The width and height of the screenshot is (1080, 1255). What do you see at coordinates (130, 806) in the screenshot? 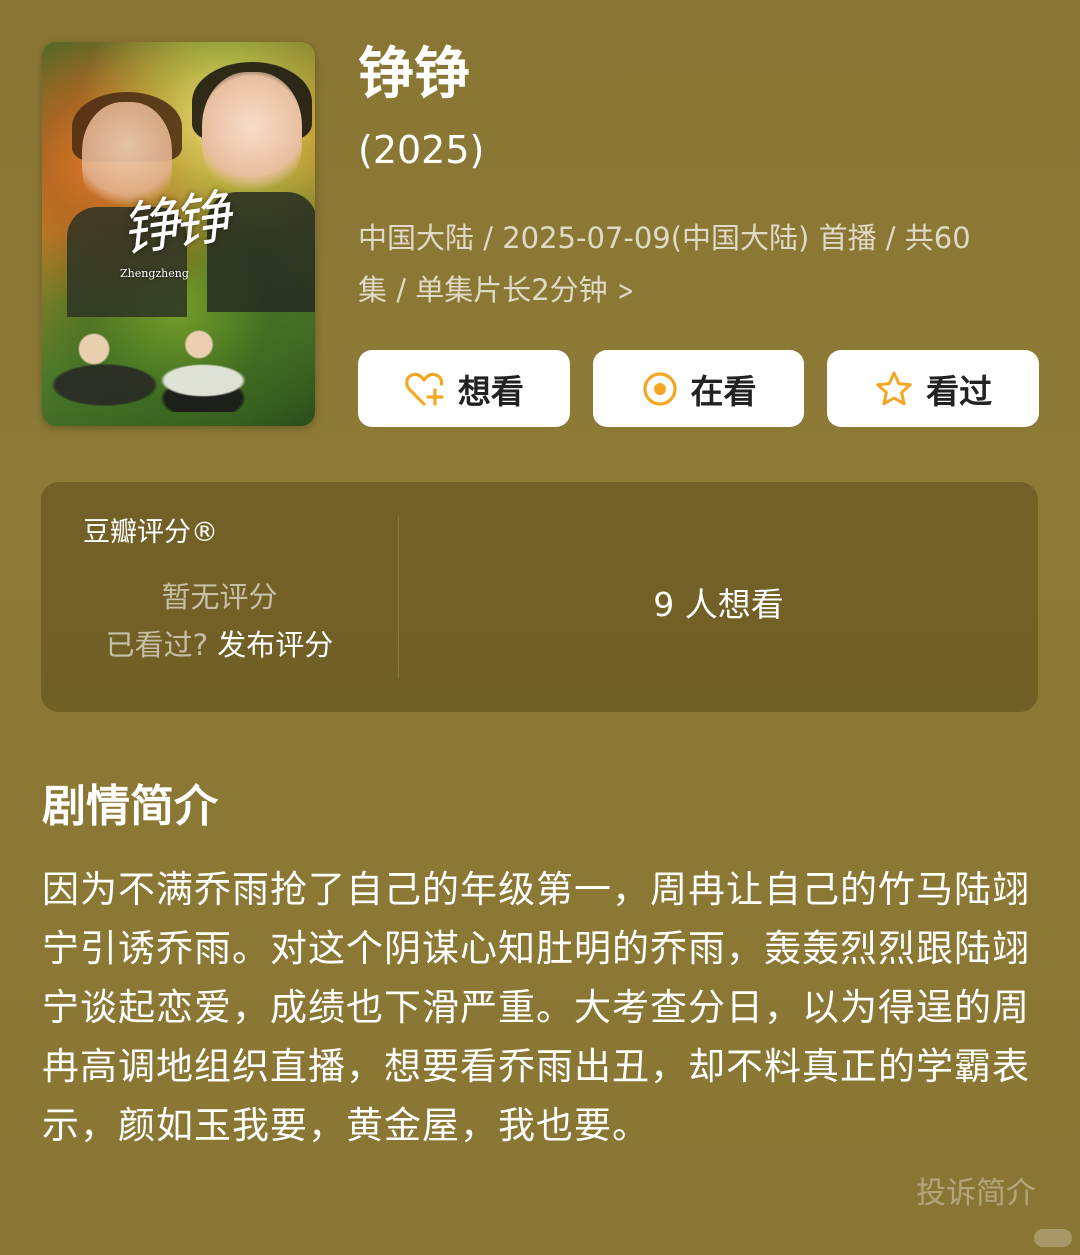
I see `synopsis-heading: 剧情简介` at bounding box center [130, 806].